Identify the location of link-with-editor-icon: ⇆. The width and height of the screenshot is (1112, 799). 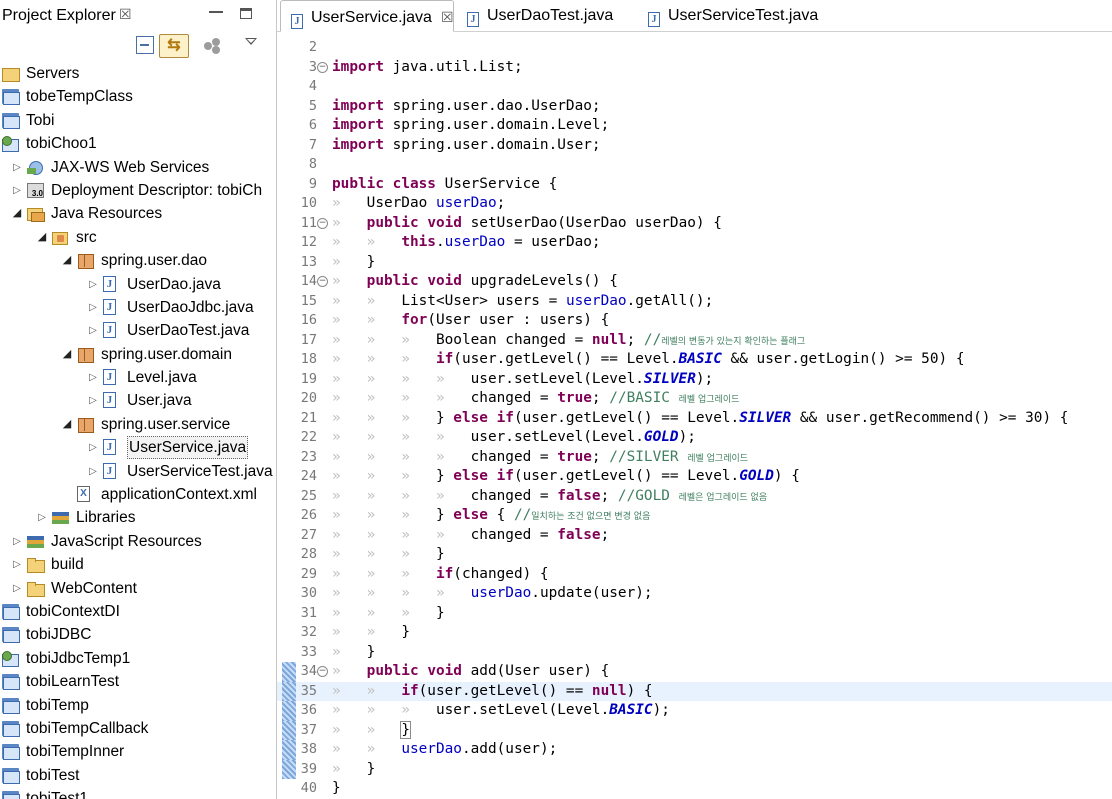
(174, 46).